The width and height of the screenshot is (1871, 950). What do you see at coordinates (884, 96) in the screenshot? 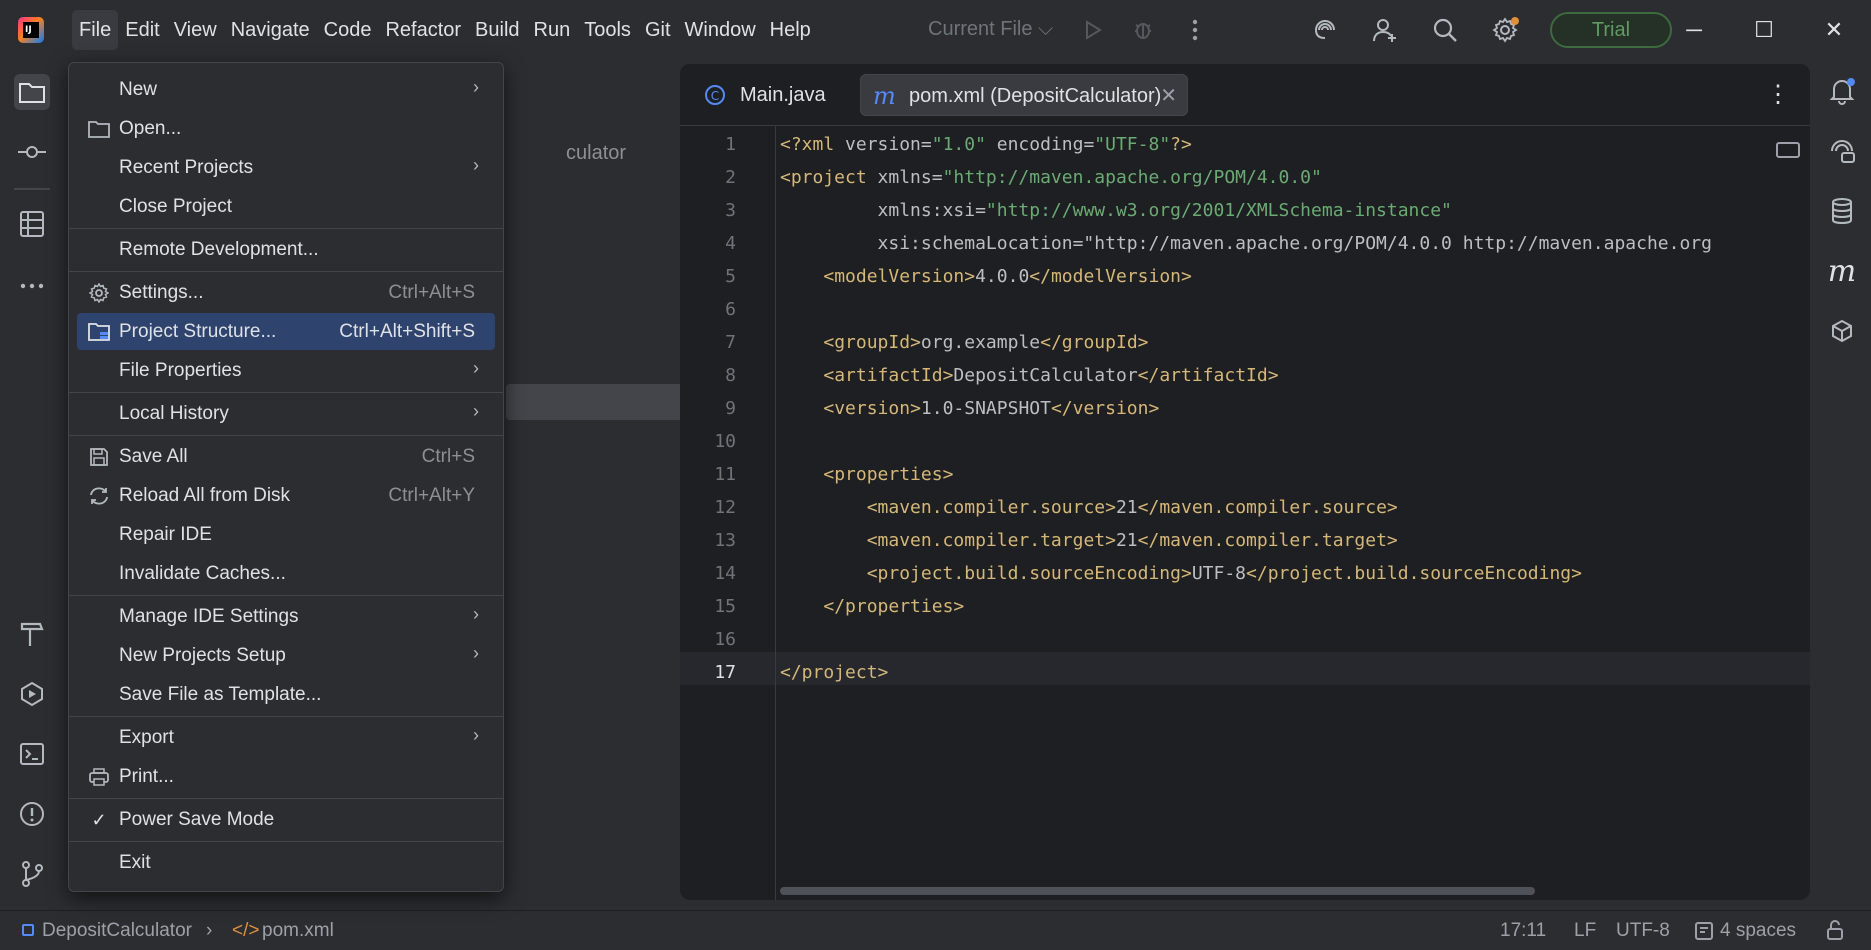
I see `maven-icon: m` at bounding box center [884, 96].